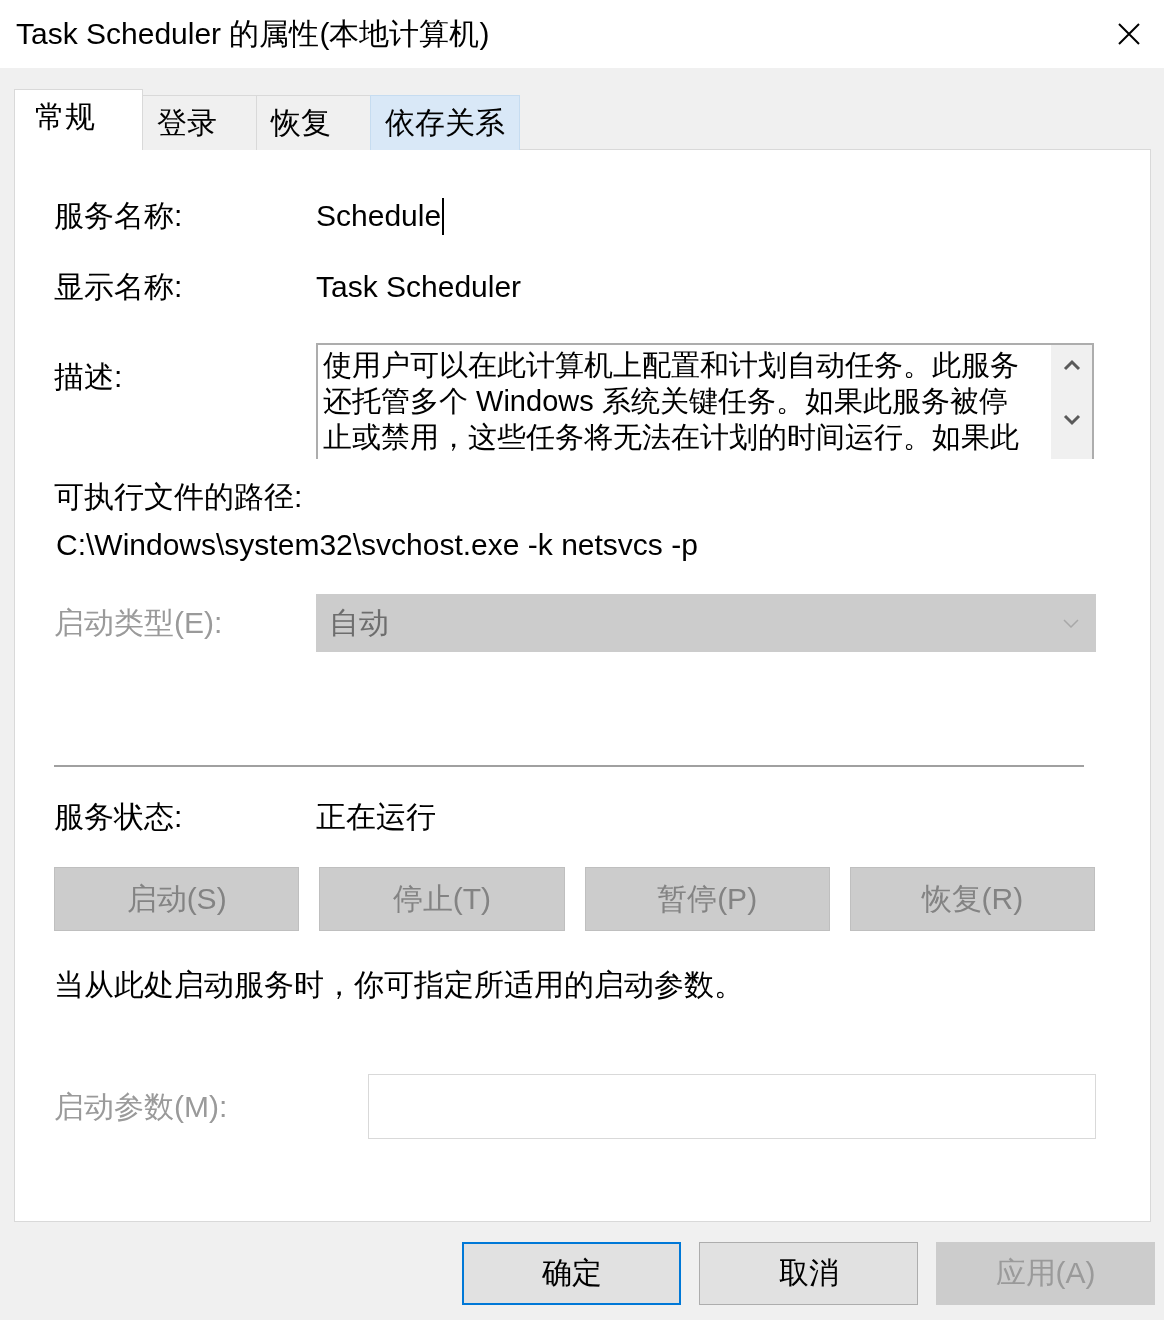 This screenshot has height=1320, width=1164. I want to click on executable-path: C:\Windows\system32\svchost.exe -k netsvcs -p, so click(376, 545).